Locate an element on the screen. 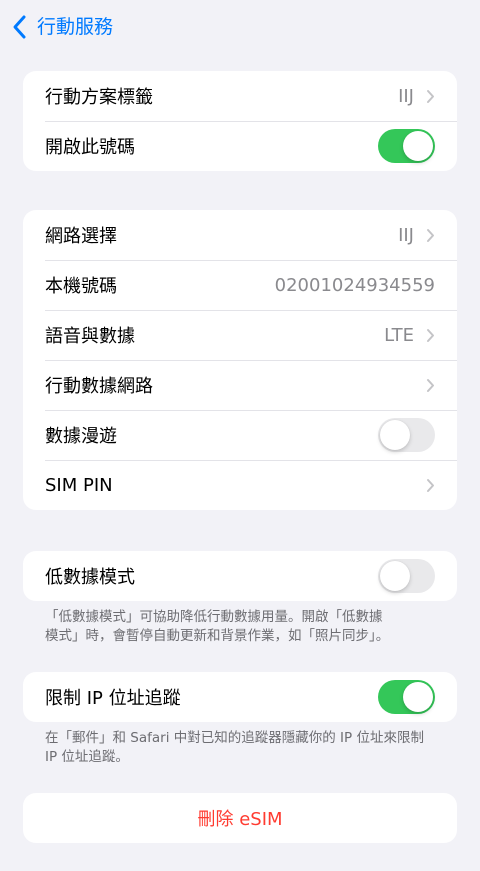  limit-ip-tracking-label: 限制 IP 位址追蹤 is located at coordinates (113, 698).